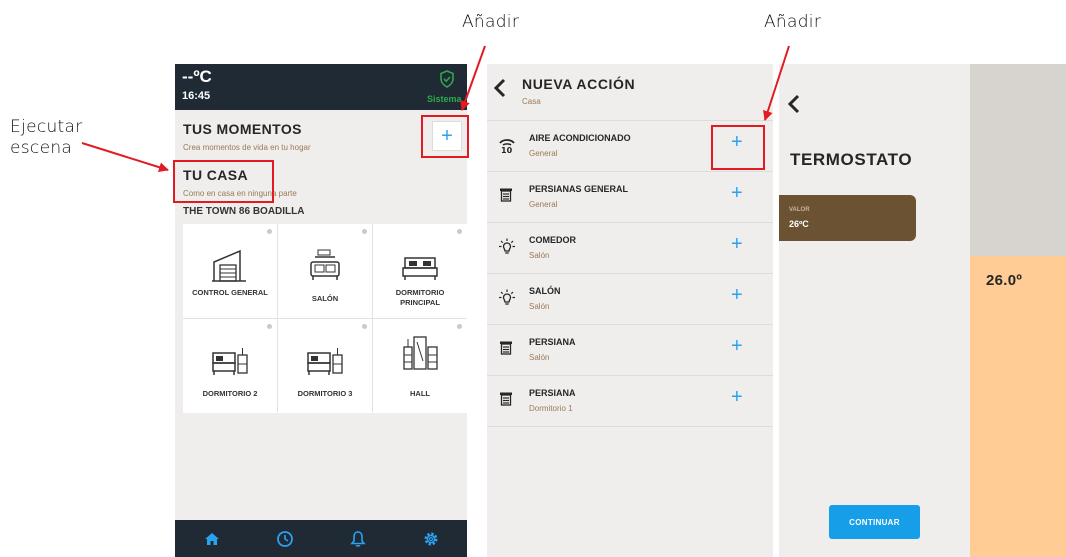 This screenshot has width=1066, height=557. Describe the element at coordinates (420, 393) in the screenshot. I see `room-label: HALL` at that location.